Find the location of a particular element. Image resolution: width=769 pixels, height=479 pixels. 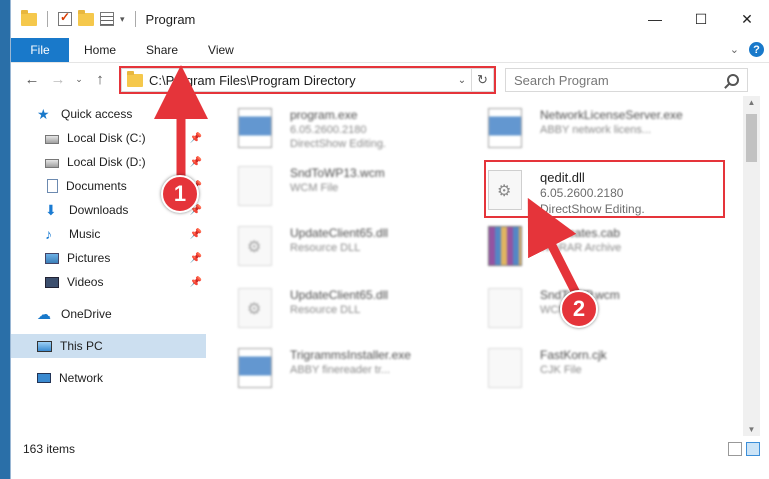

step1-badge: 1 is located at coordinates (180, 194).